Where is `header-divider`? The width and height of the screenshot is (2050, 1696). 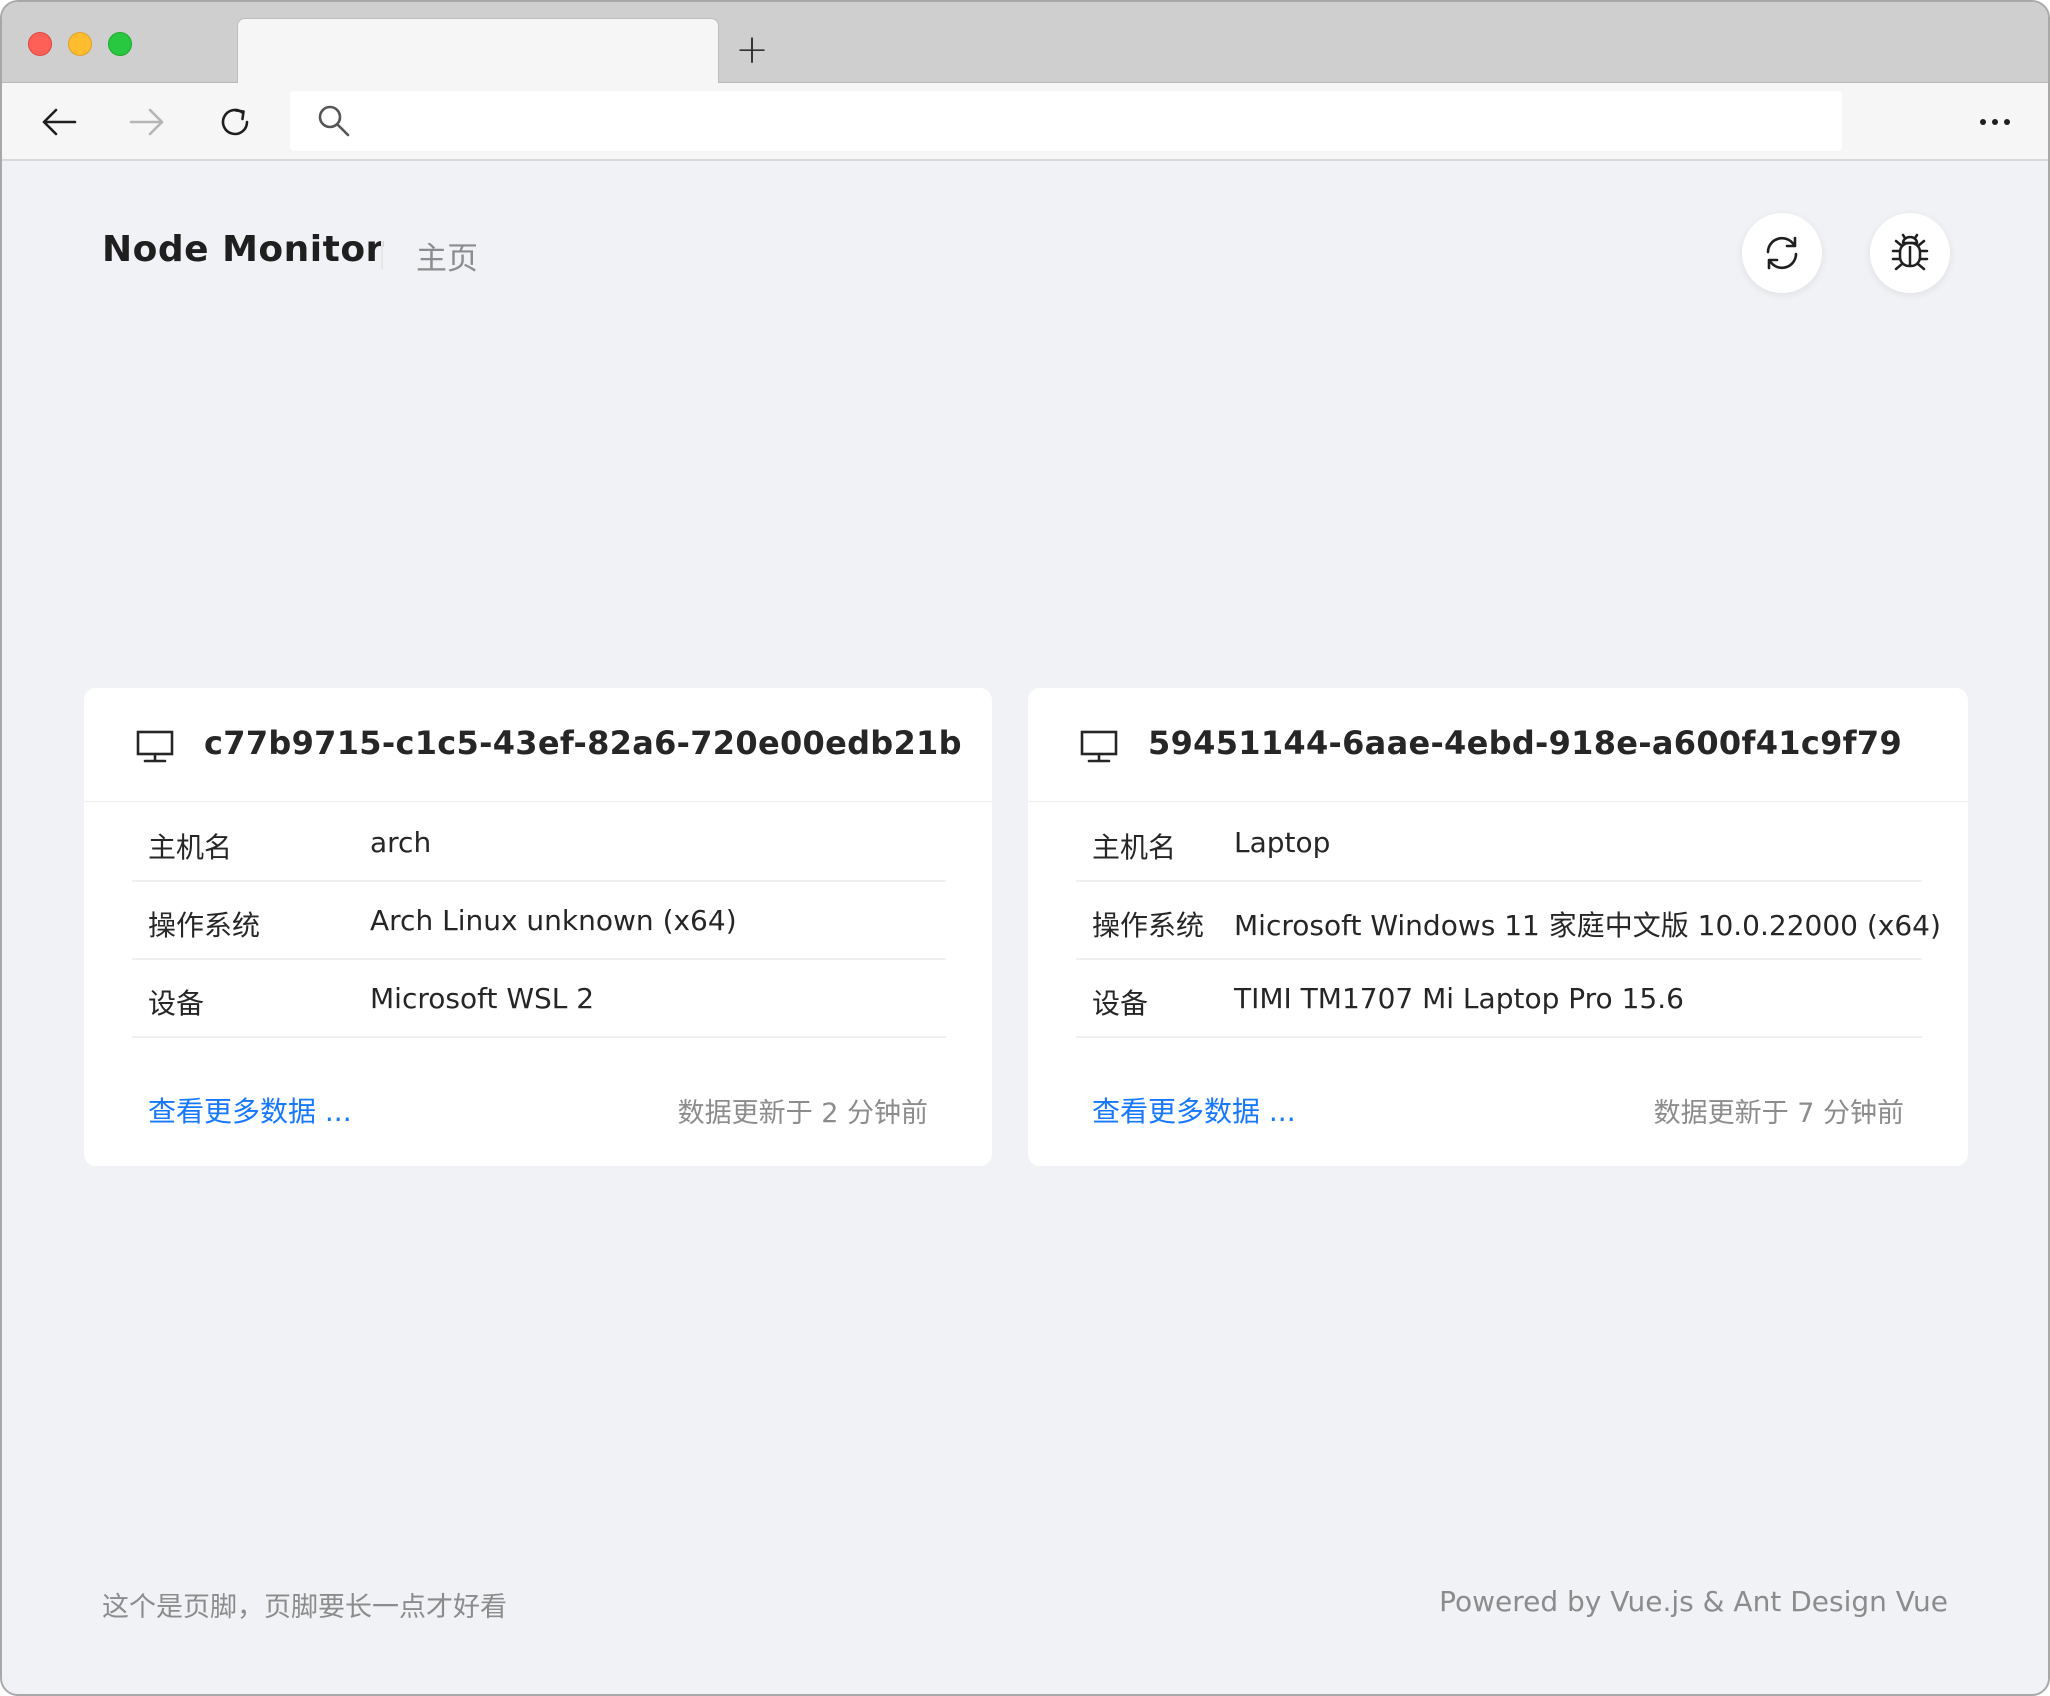
header-divider is located at coordinates (382, 255).